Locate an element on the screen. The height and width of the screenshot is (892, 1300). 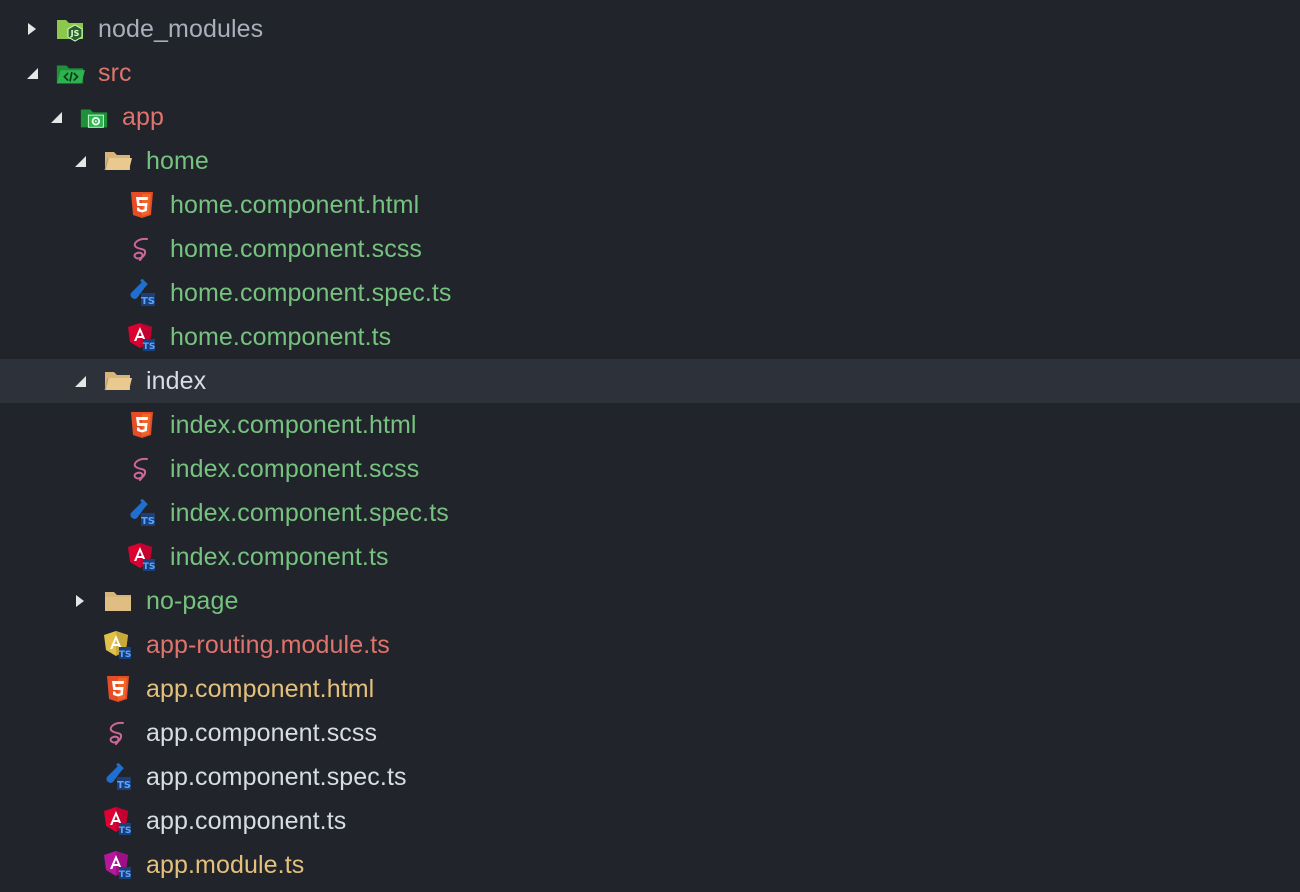
tree-item-index: index is located at coordinates (650, 381).